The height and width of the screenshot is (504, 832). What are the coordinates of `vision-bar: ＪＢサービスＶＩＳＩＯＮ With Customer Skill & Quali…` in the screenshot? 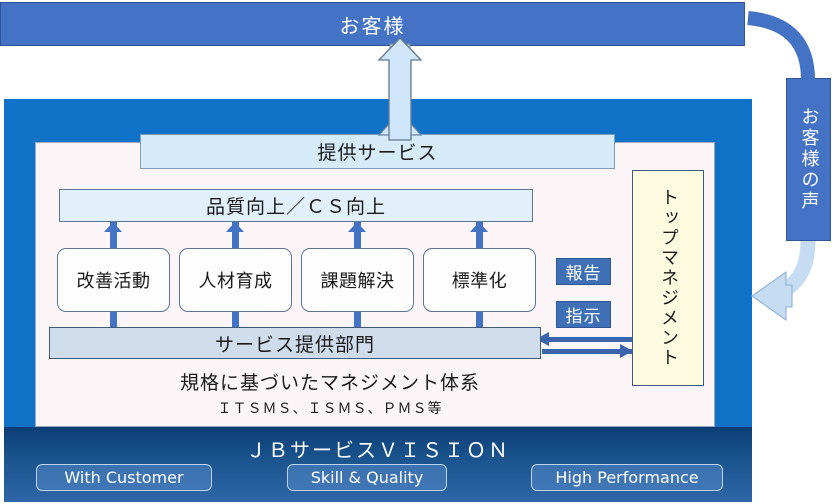 It's located at (378, 464).